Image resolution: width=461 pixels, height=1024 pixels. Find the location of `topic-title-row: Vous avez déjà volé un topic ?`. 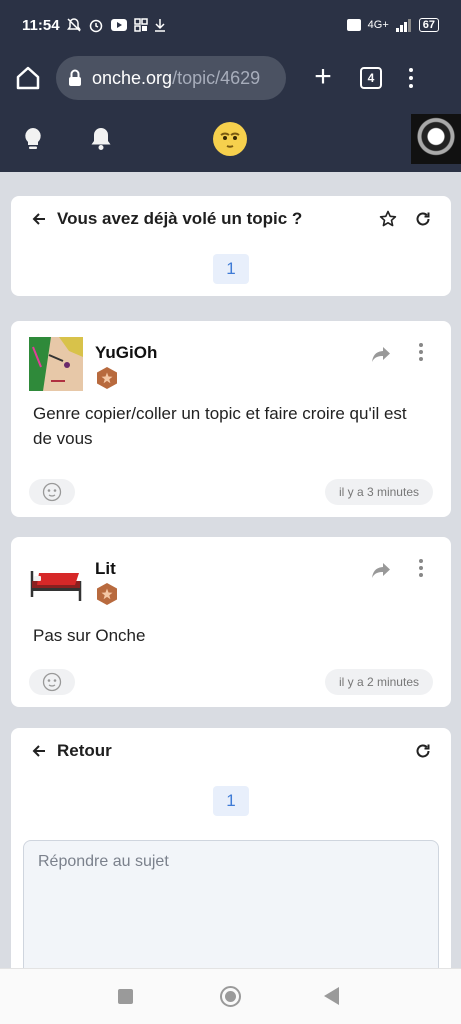

topic-title-row: Vous avez déjà volé un topic ? is located at coordinates (231, 219).